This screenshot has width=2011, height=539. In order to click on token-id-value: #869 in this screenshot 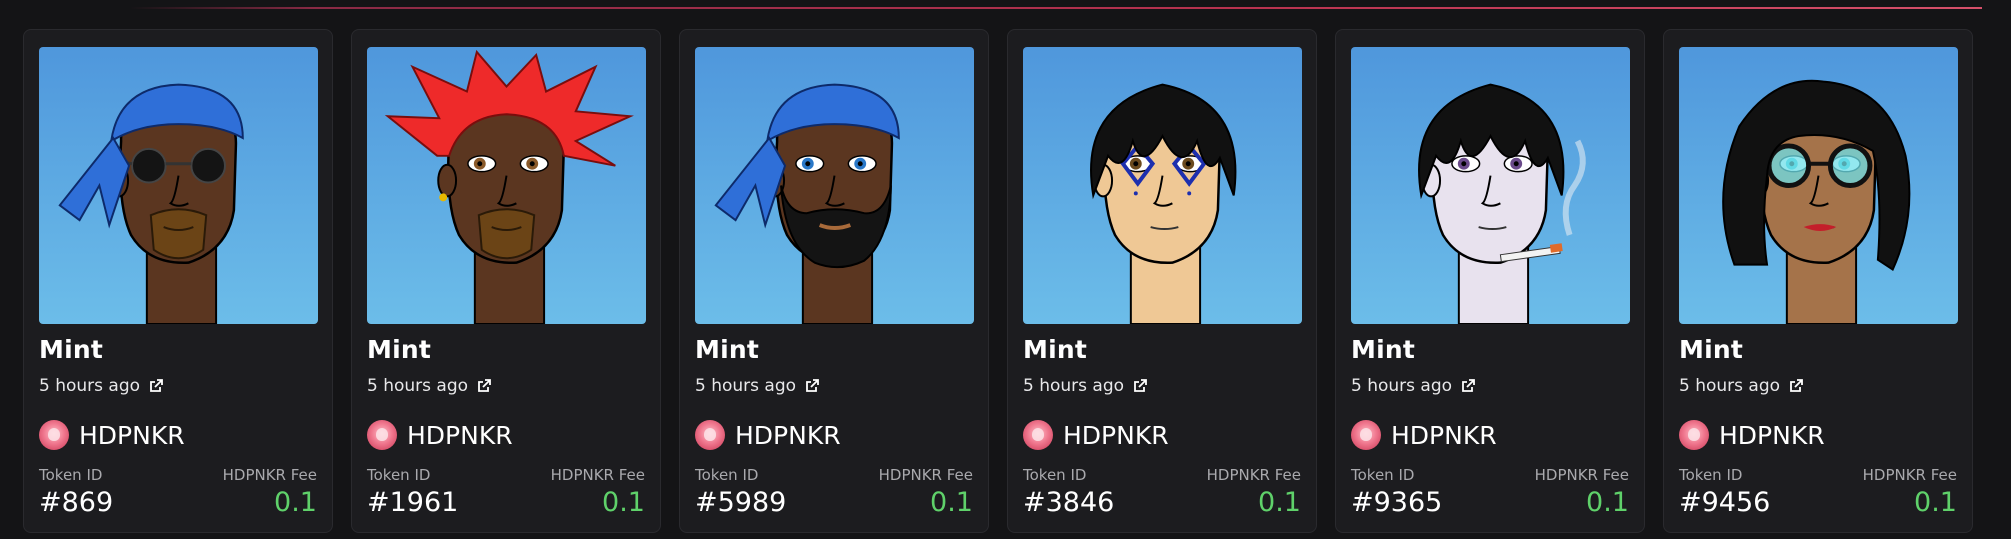, I will do `click(76, 502)`.